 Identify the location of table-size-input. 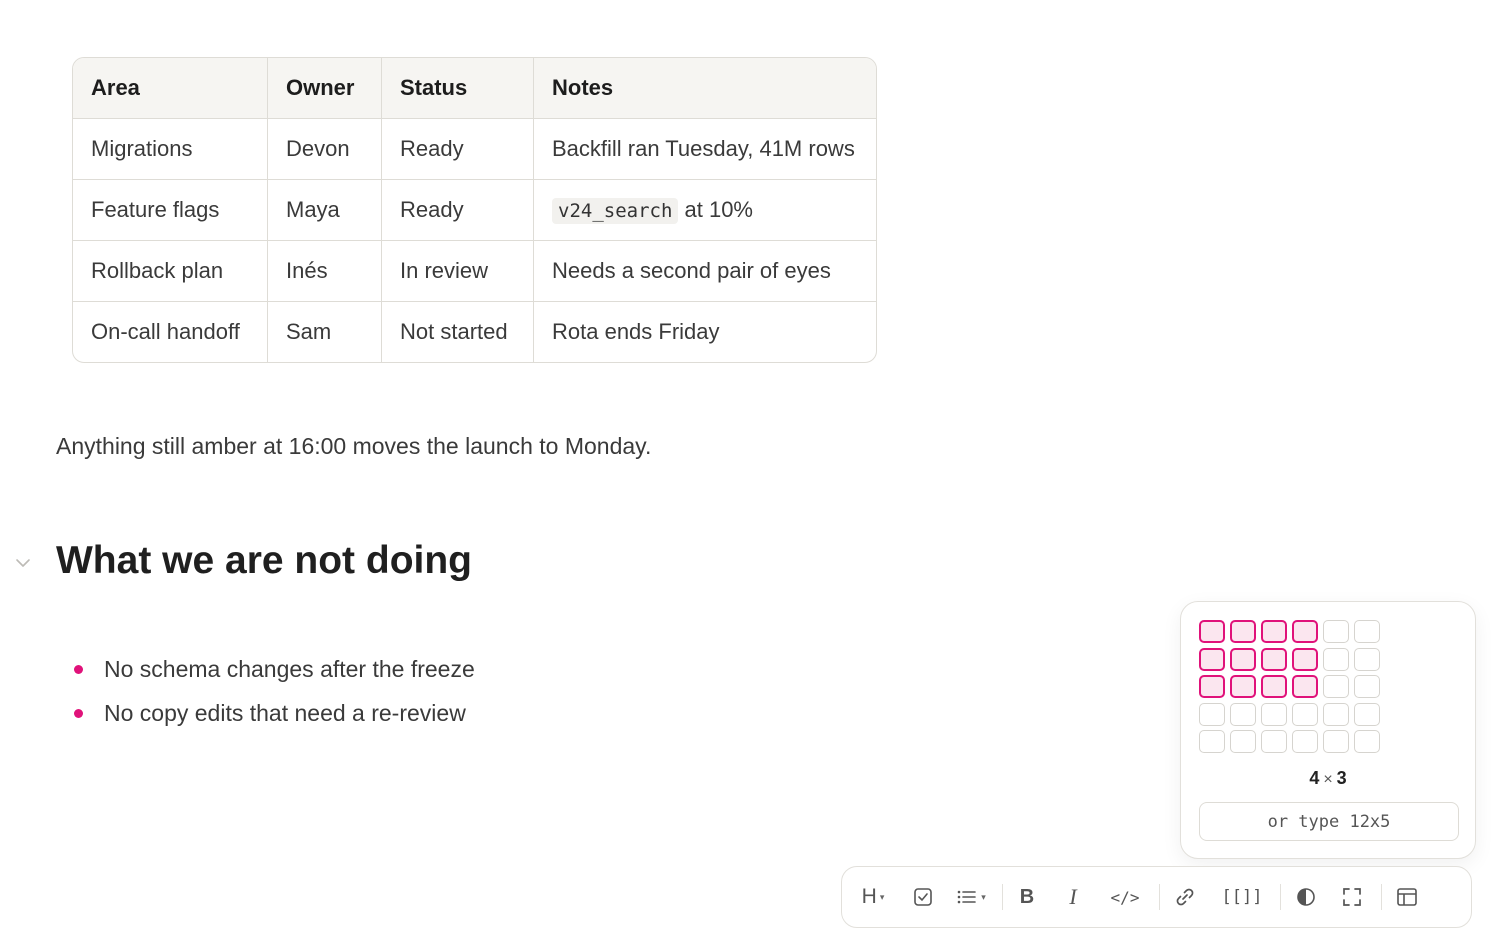
(1329, 821).